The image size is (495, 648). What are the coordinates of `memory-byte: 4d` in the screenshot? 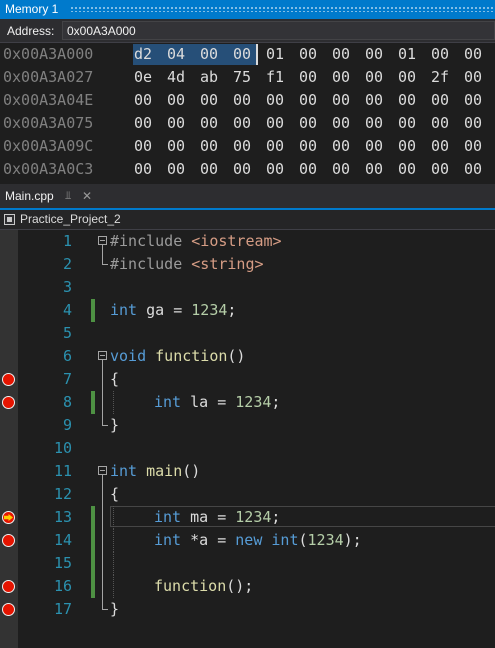 It's located at (176, 77).